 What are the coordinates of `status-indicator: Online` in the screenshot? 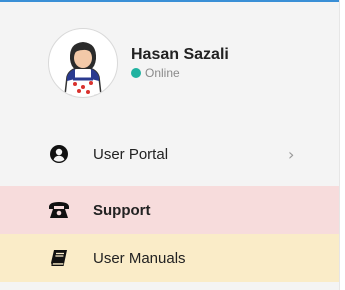 It's located at (180, 73).